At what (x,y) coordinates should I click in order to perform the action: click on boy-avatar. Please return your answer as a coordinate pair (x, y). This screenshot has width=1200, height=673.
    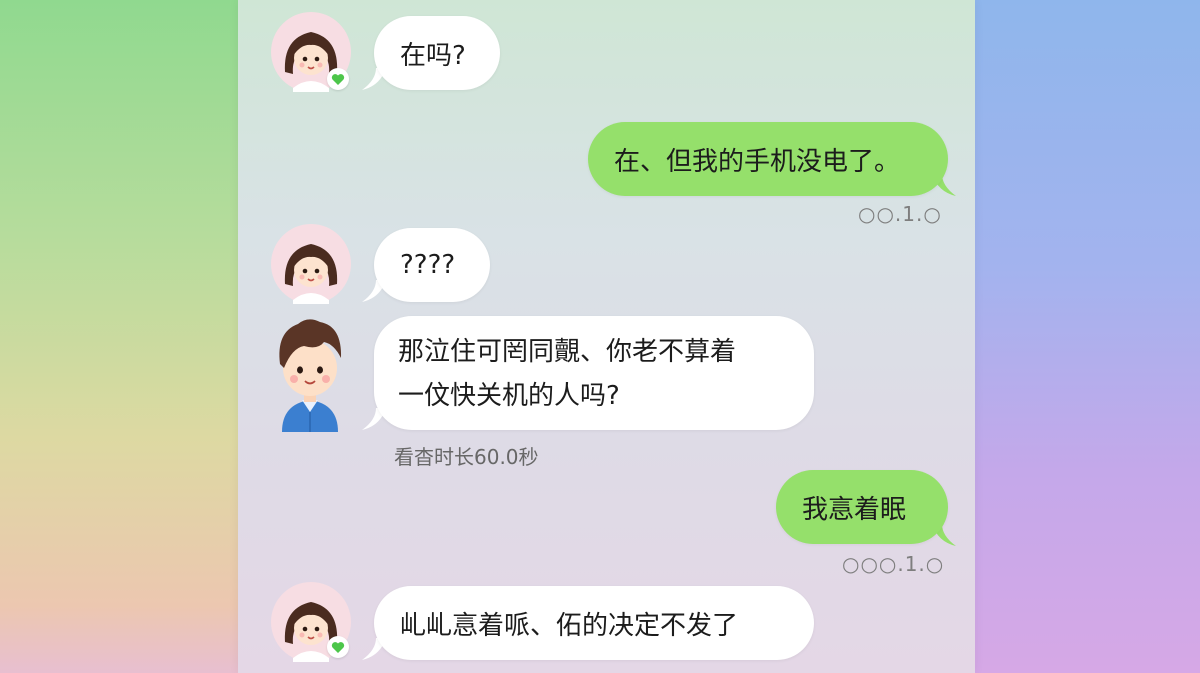
    Looking at the image, I should click on (310, 372).